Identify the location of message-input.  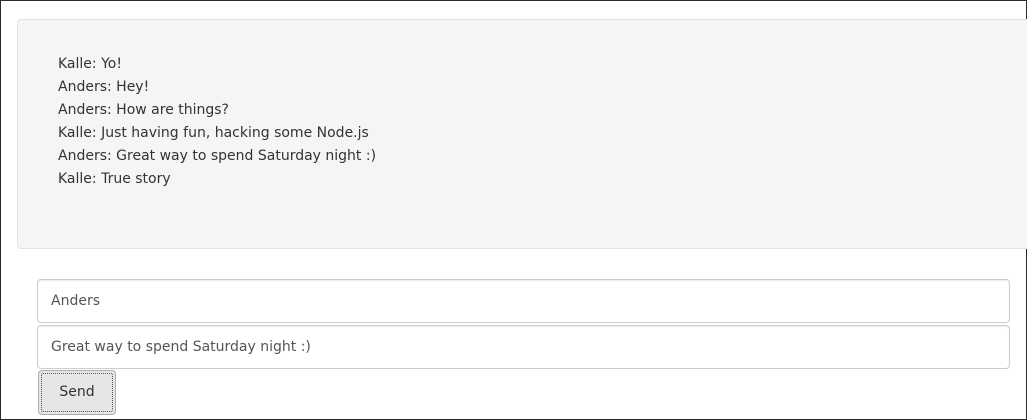
(523, 347).